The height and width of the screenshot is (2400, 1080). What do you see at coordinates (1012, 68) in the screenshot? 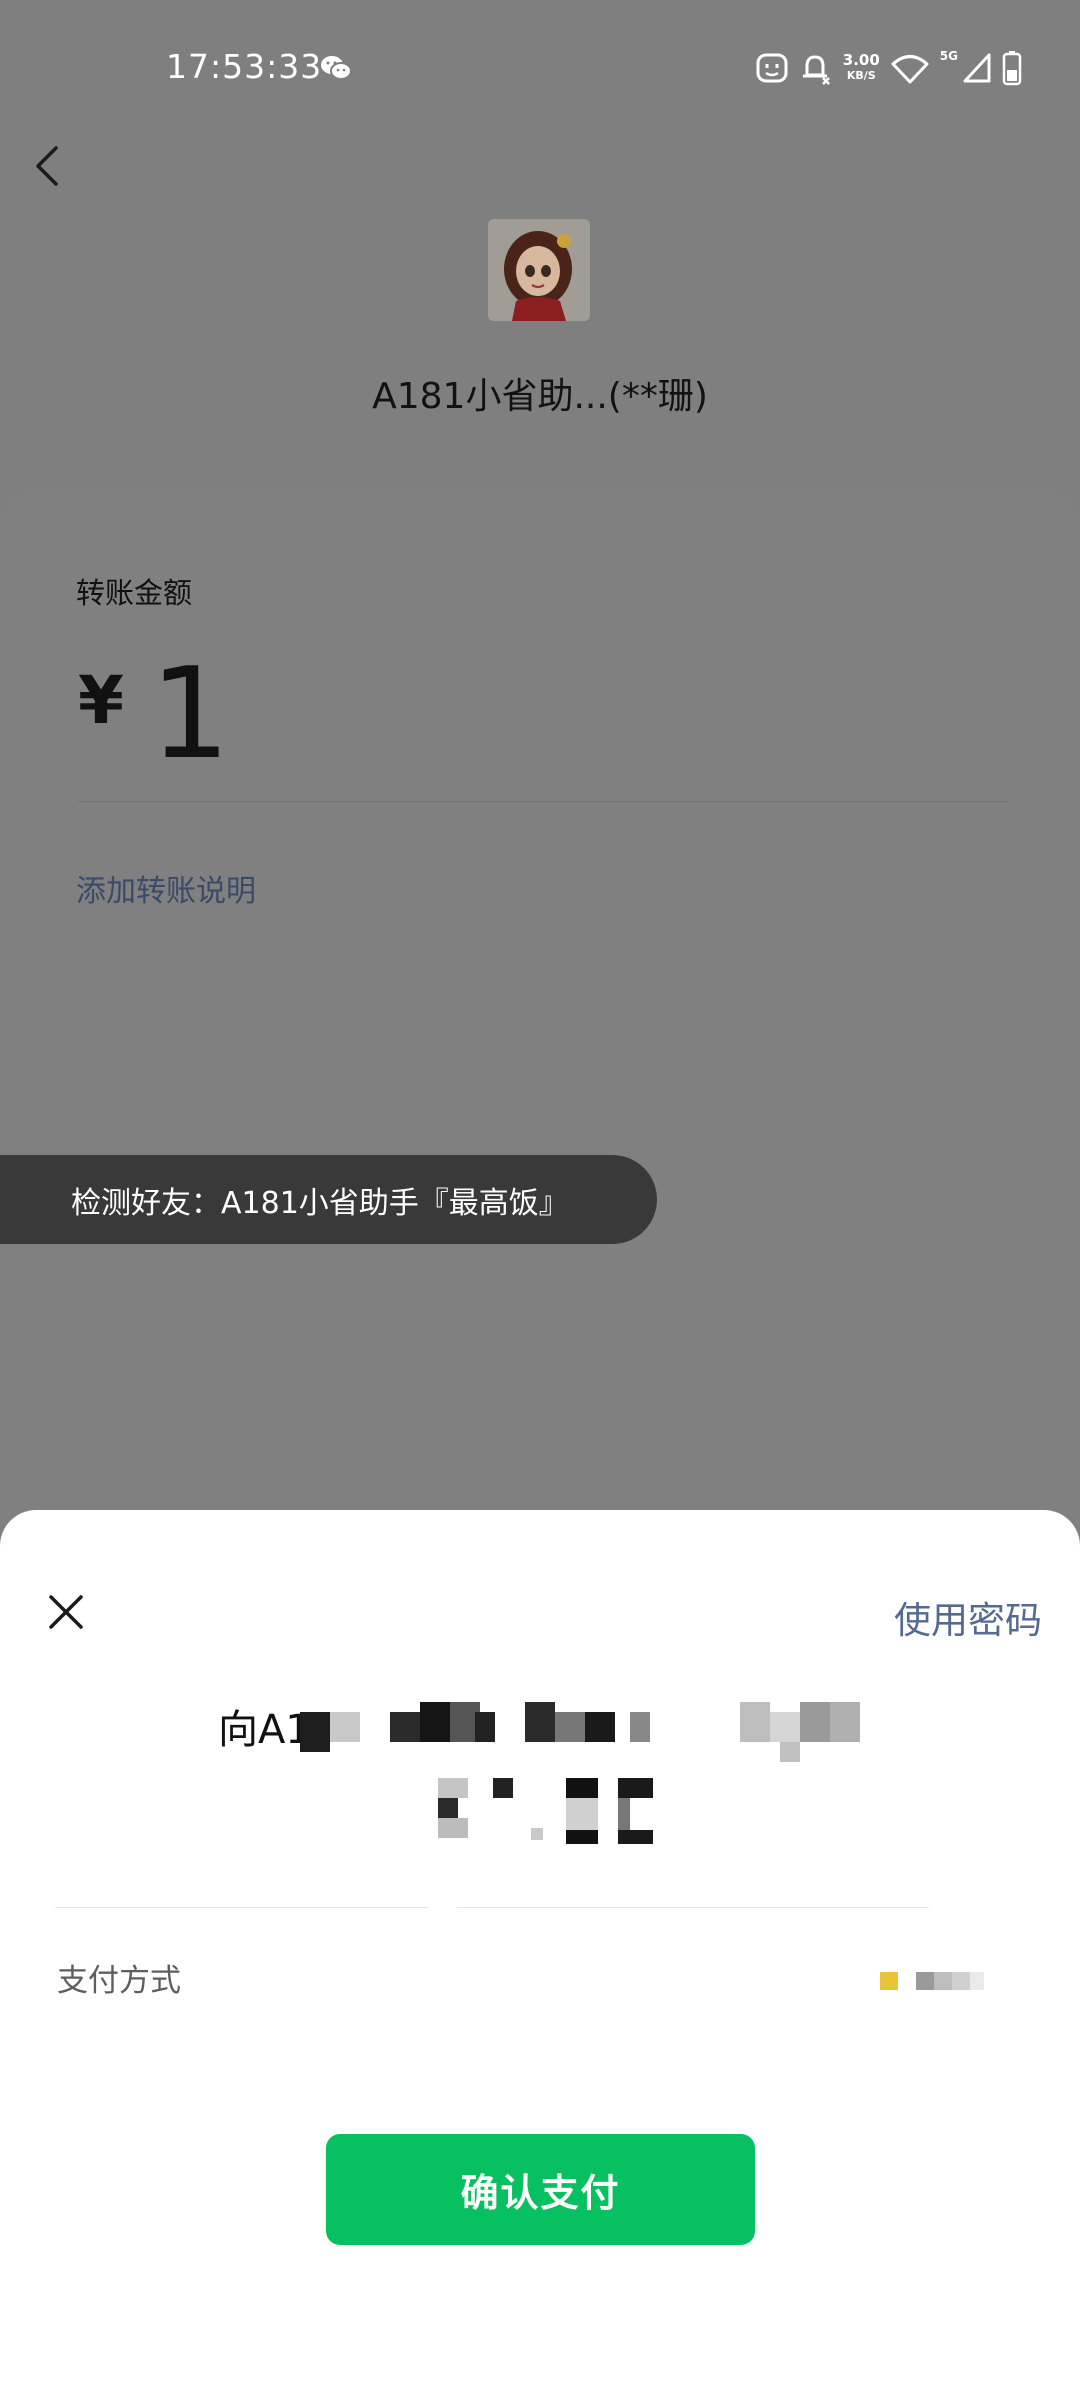
I see `battery-icon` at bounding box center [1012, 68].